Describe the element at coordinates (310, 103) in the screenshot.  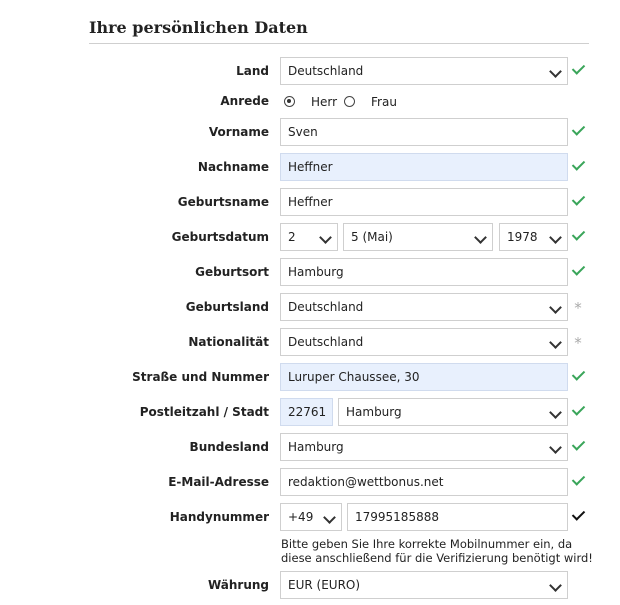
I see `row-anrede: Anrede Herr Frau` at that location.